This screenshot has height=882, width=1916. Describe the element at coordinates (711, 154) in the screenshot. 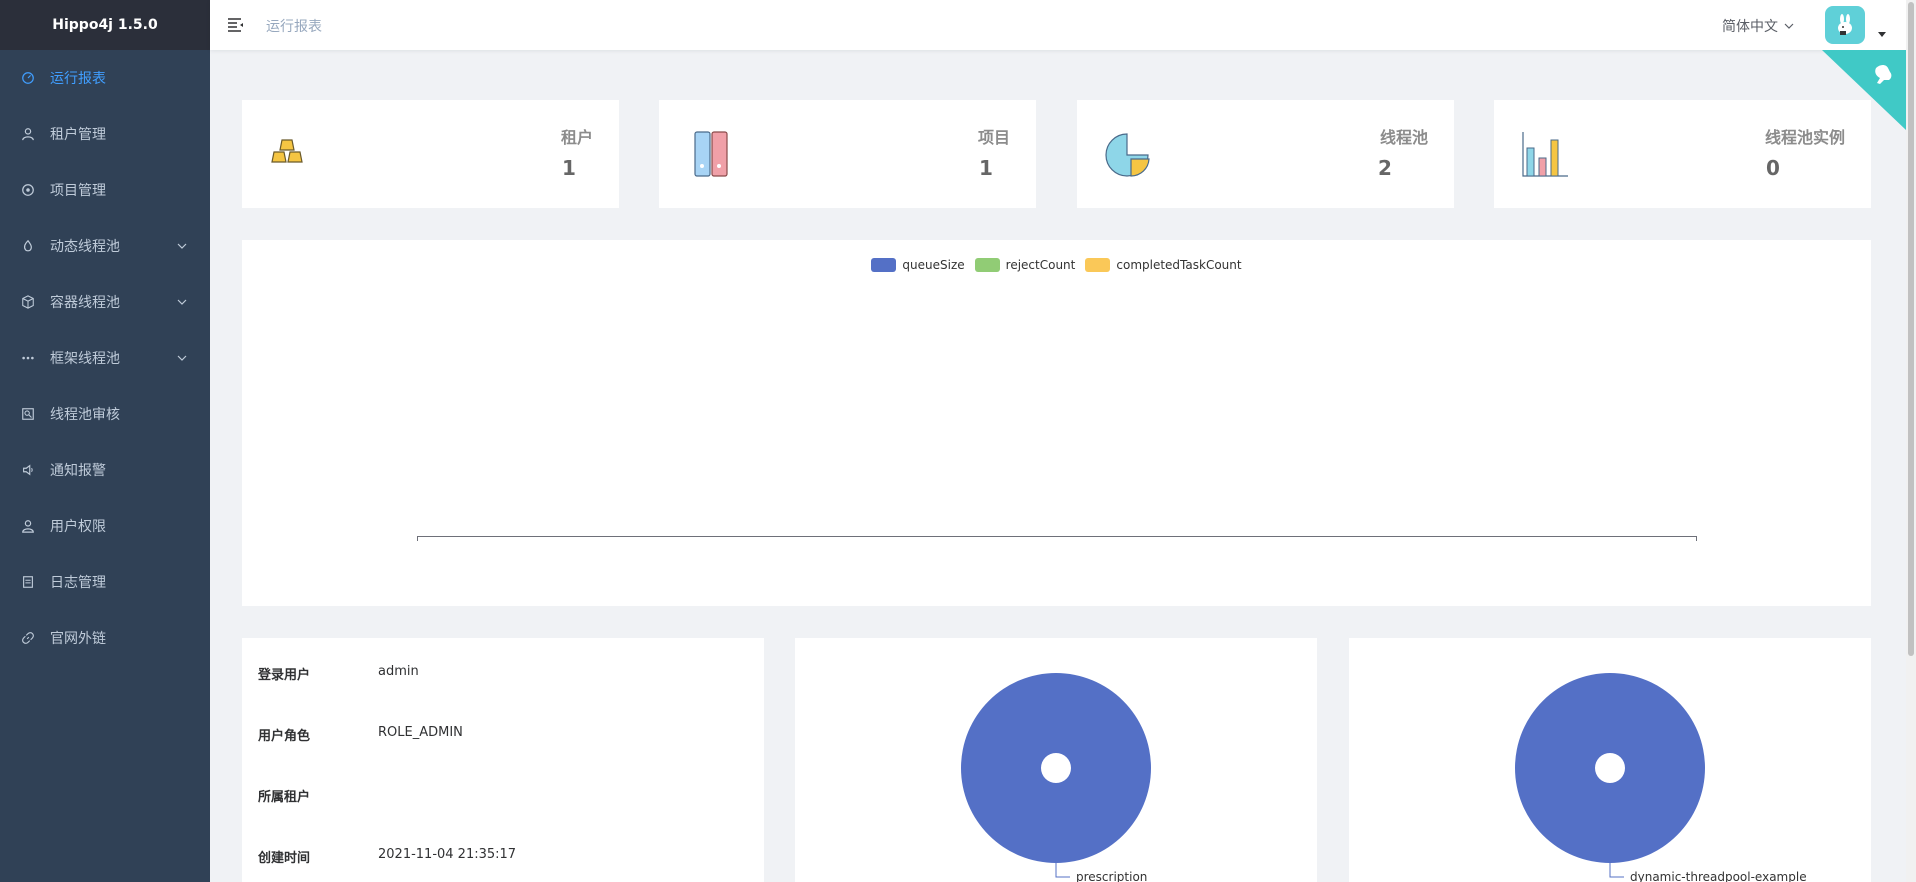

I see `books-icon` at that location.